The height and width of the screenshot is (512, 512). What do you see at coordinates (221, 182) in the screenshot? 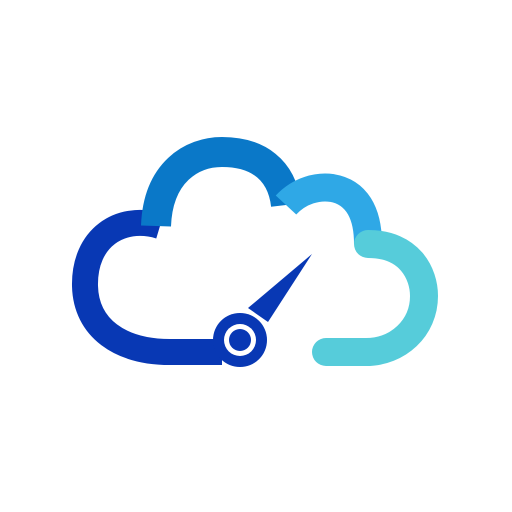
I see `cloud-top-arc` at bounding box center [221, 182].